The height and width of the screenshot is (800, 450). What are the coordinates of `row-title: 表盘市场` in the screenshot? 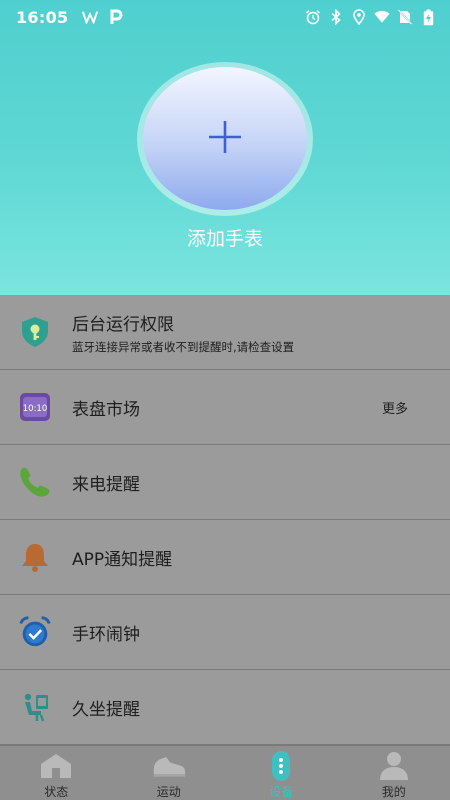 It's located at (106, 409).